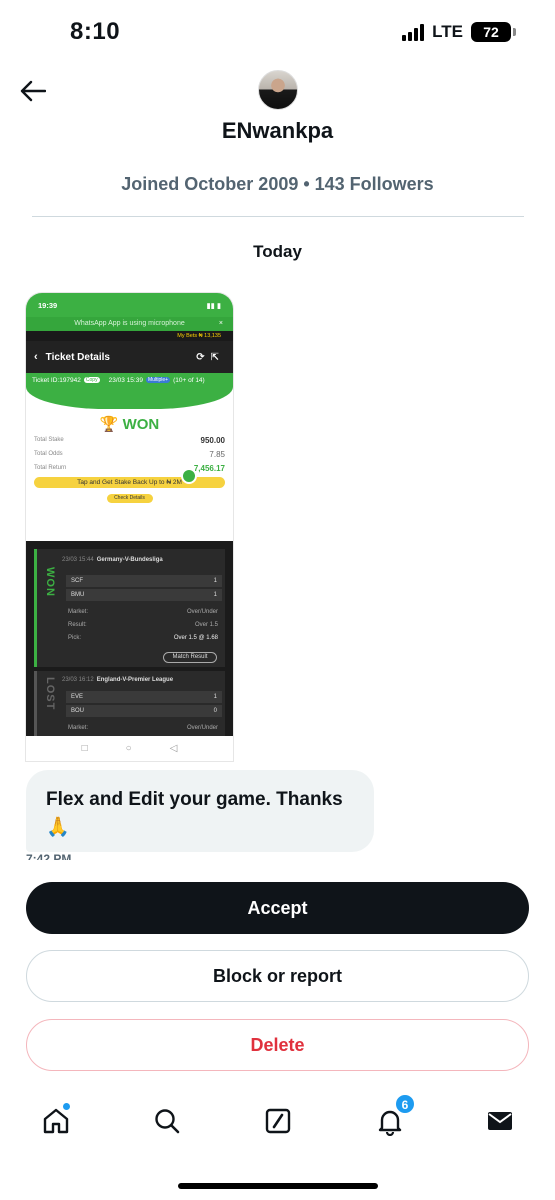 This screenshot has width=555, height=1200. Describe the element at coordinates (129, 468) in the screenshot. I see `attachment-return-row: Total Return 7,456.17` at that location.